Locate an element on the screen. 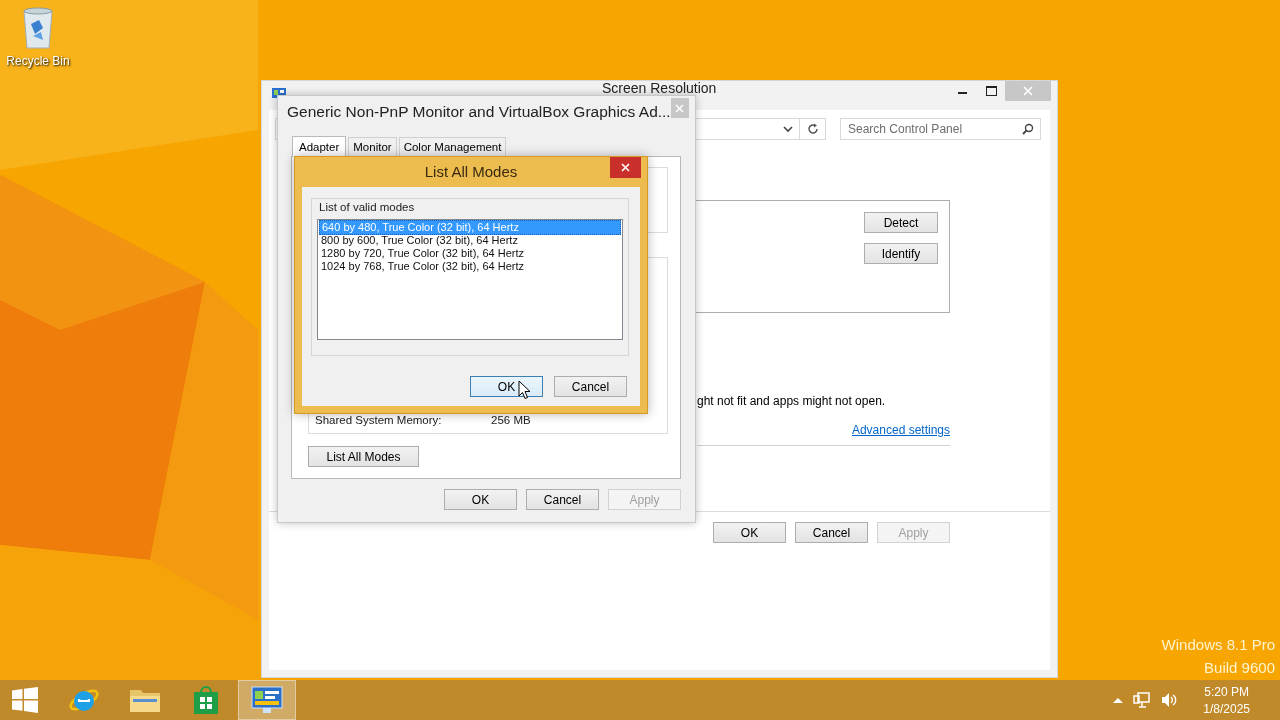 The width and height of the screenshot is (1280, 720). monitor-chart-icon is located at coordinates (267, 700).